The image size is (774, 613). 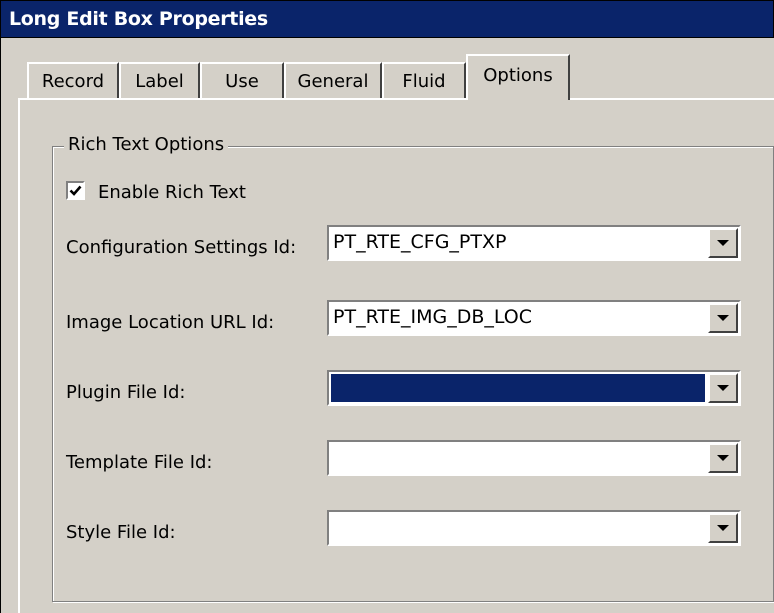 What do you see at coordinates (126, 392) in the screenshot?
I see `plugin-file-label: Plugin File Id:` at bounding box center [126, 392].